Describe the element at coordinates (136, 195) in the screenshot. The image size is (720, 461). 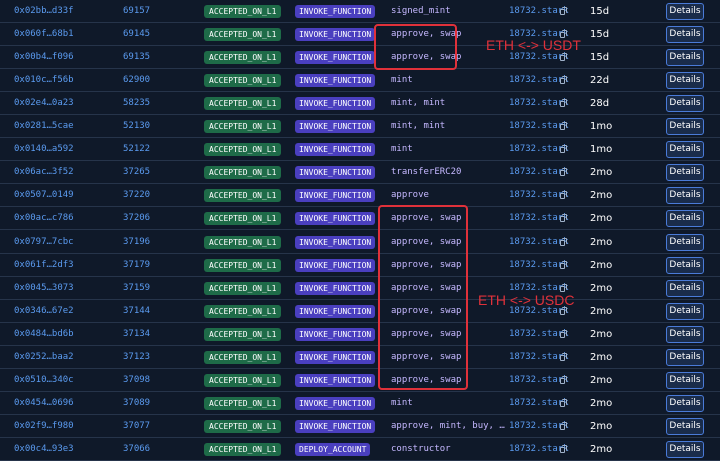
I see `block-number-link: 37220` at that location.